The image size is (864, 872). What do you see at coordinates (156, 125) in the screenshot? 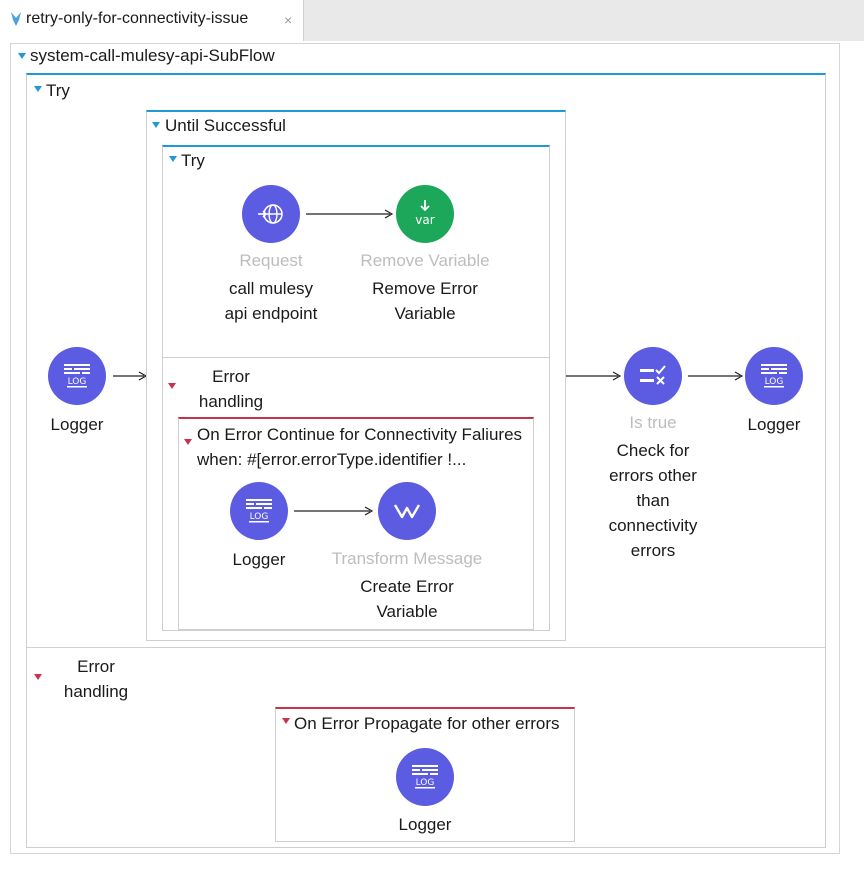
I see `collapse-until-icon` at bounding box center [156, 125].